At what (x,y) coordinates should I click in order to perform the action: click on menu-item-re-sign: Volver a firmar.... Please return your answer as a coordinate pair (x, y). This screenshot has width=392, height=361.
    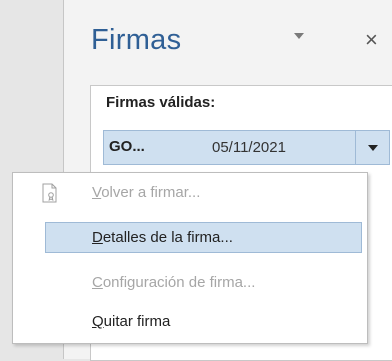
    Looking at the image, I should click on (190, 193).